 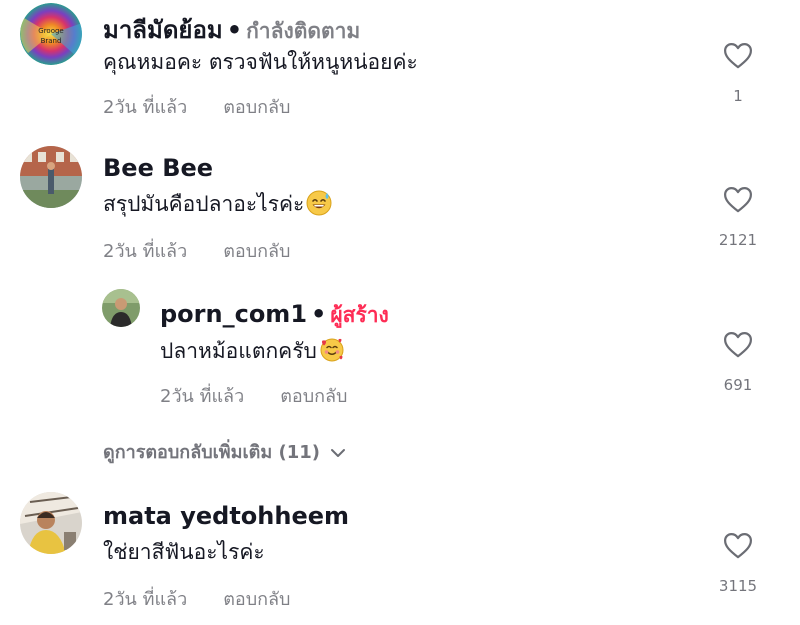 I want to click on like-button: 1, so click(x=738, y=73).